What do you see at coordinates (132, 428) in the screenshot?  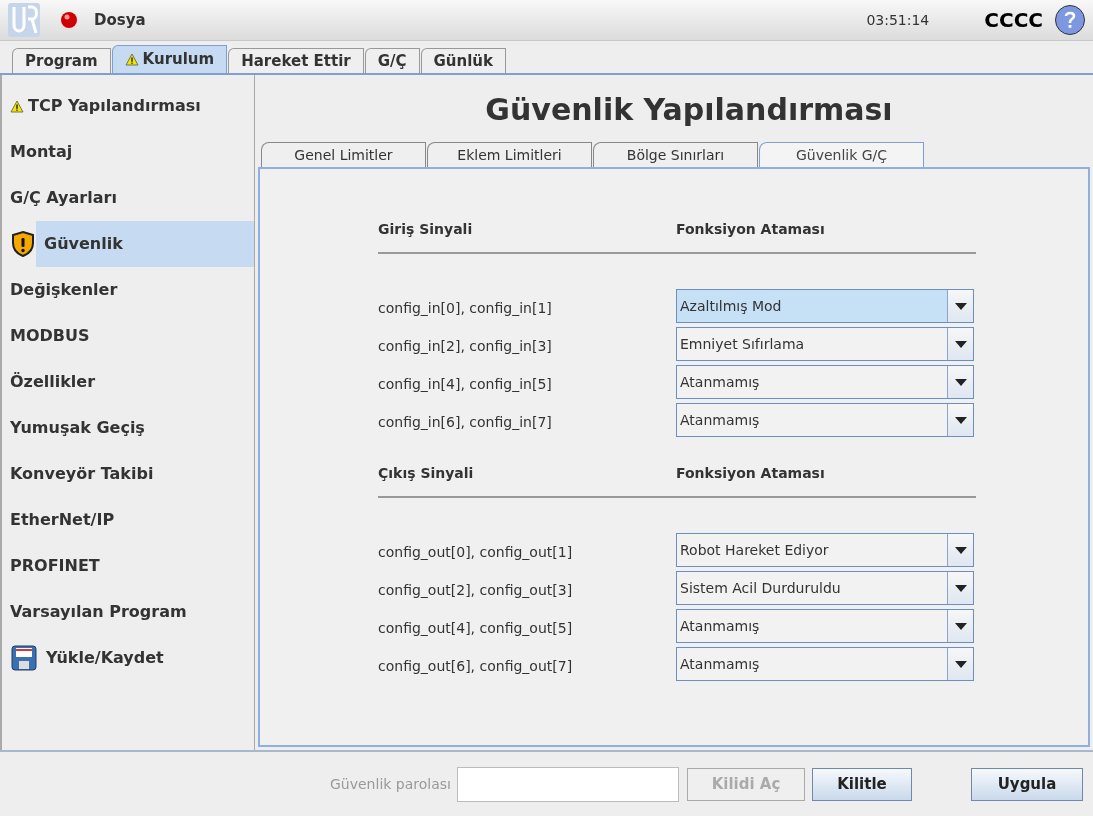 I see `sidebar-item: Yumuşak Geçiş` at bounding box center [132, 428].